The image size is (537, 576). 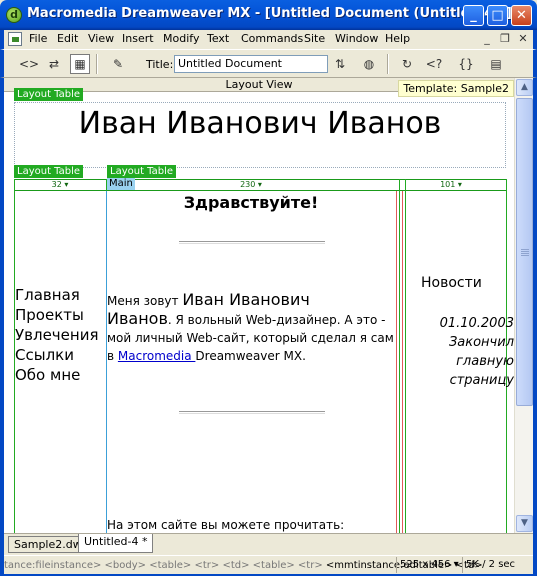 I want to click on intro-text: Меня зовут, so click(x=145, y=301).